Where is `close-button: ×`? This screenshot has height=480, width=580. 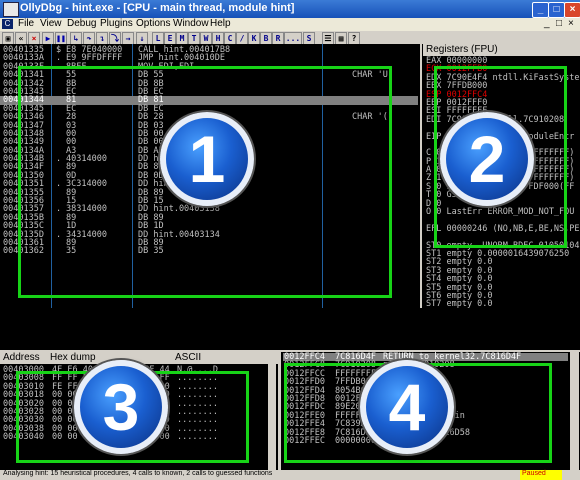
close-button: × is located at coordinates (572, 10).